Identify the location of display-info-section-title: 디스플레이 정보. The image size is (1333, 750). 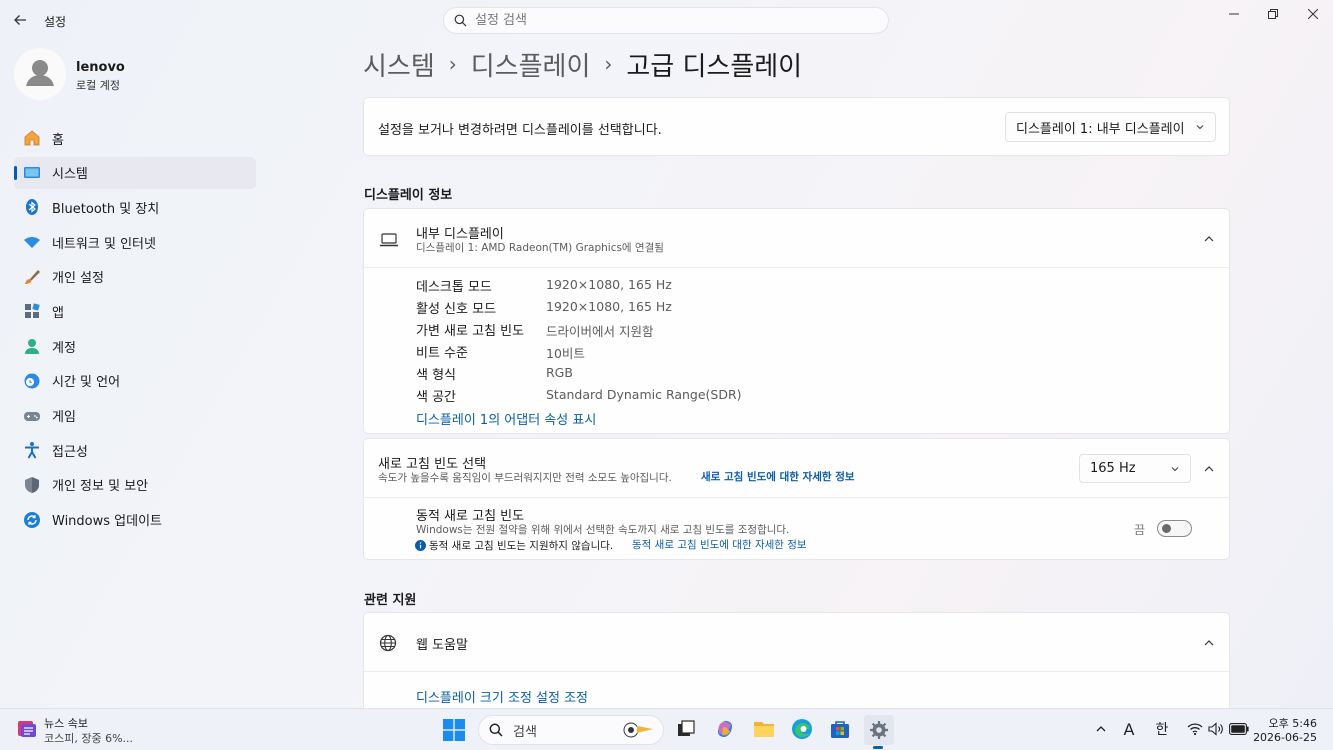
(408, 195).